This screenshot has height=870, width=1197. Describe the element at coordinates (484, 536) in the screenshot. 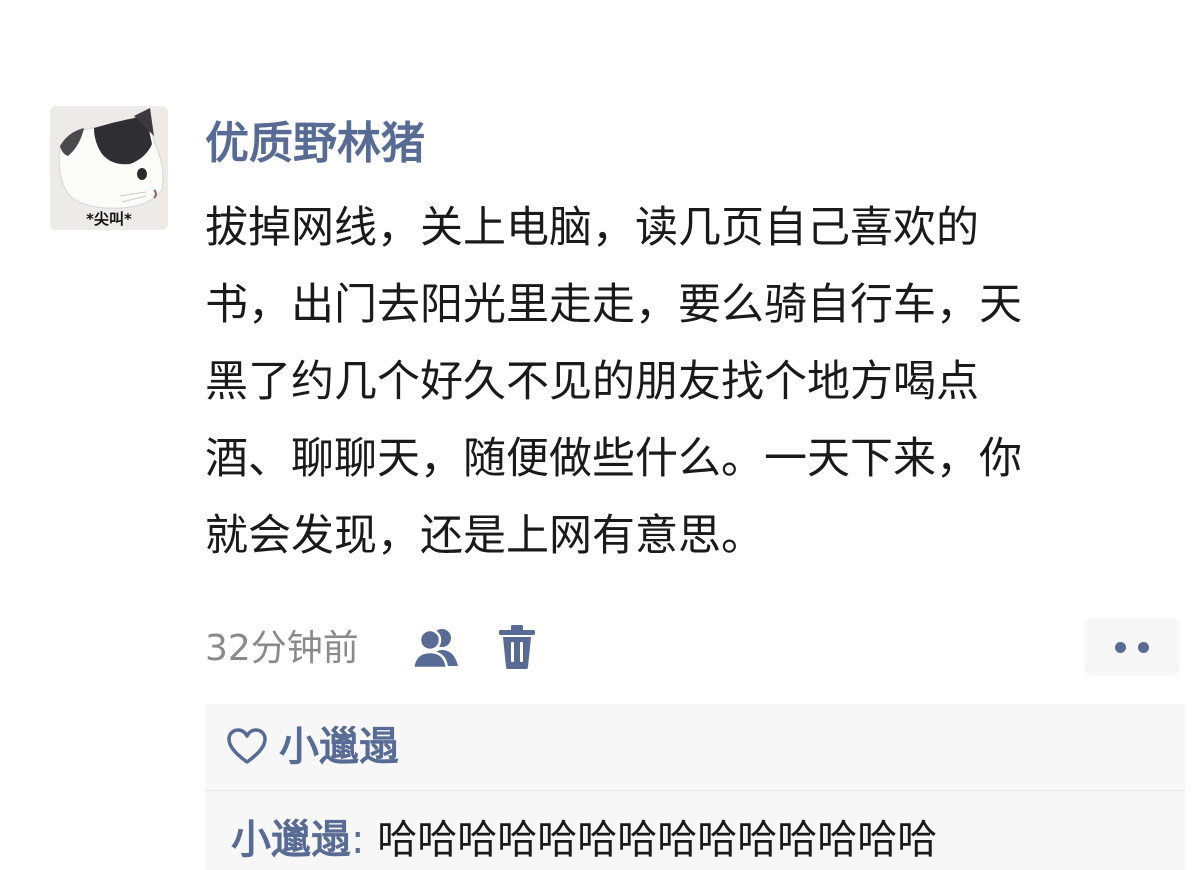

I see `post-text-line: 就会发现，还是上网有意思。` at that location.